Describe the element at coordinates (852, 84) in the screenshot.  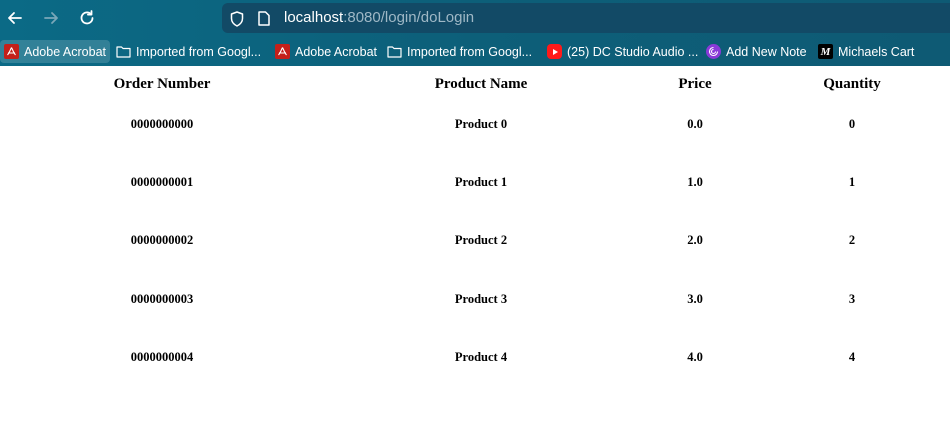
I see `header-quantity: Quantity` at that location.